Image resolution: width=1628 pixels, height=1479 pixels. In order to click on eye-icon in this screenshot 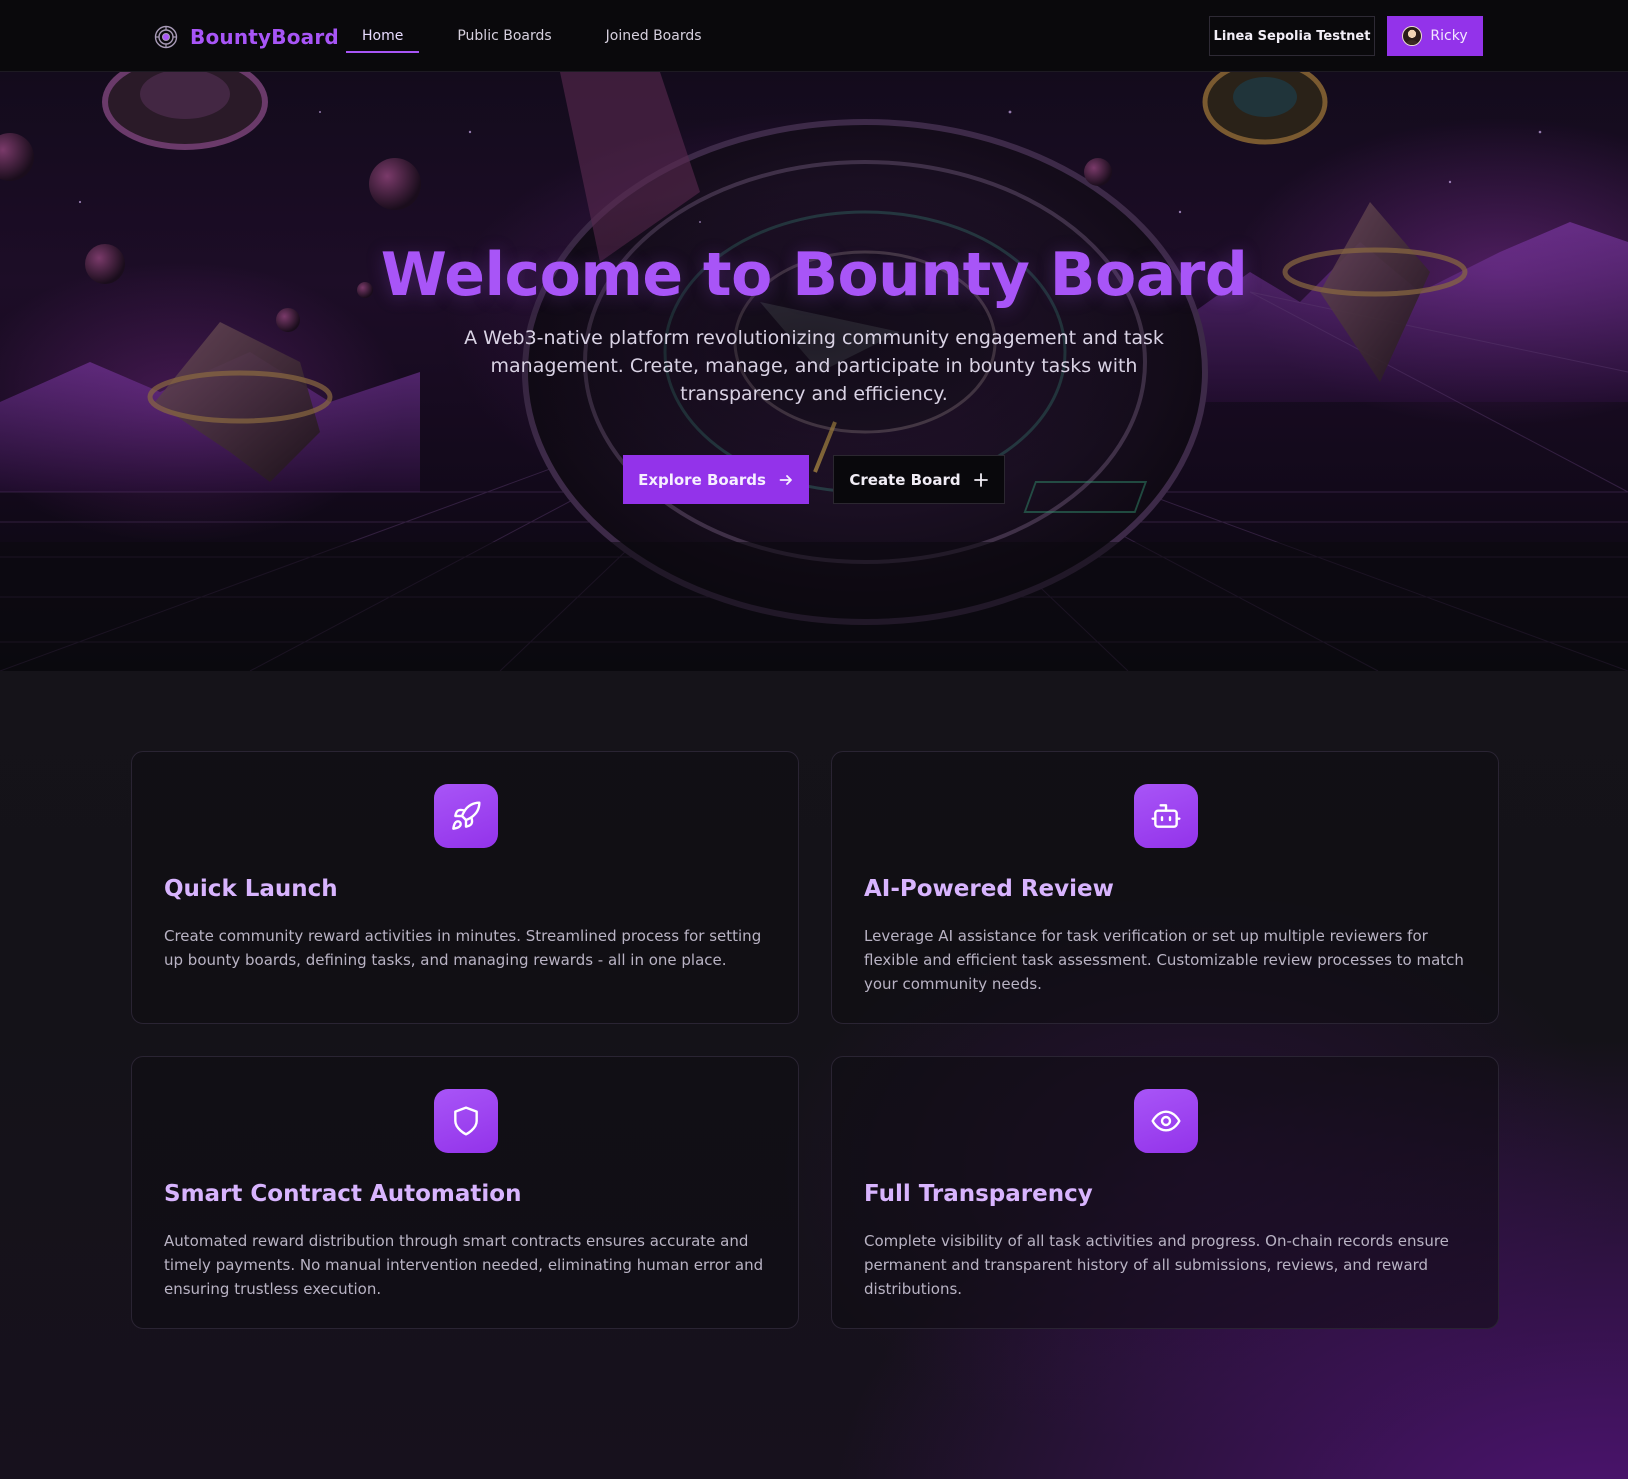, I will do `click(1166, 1121)`.